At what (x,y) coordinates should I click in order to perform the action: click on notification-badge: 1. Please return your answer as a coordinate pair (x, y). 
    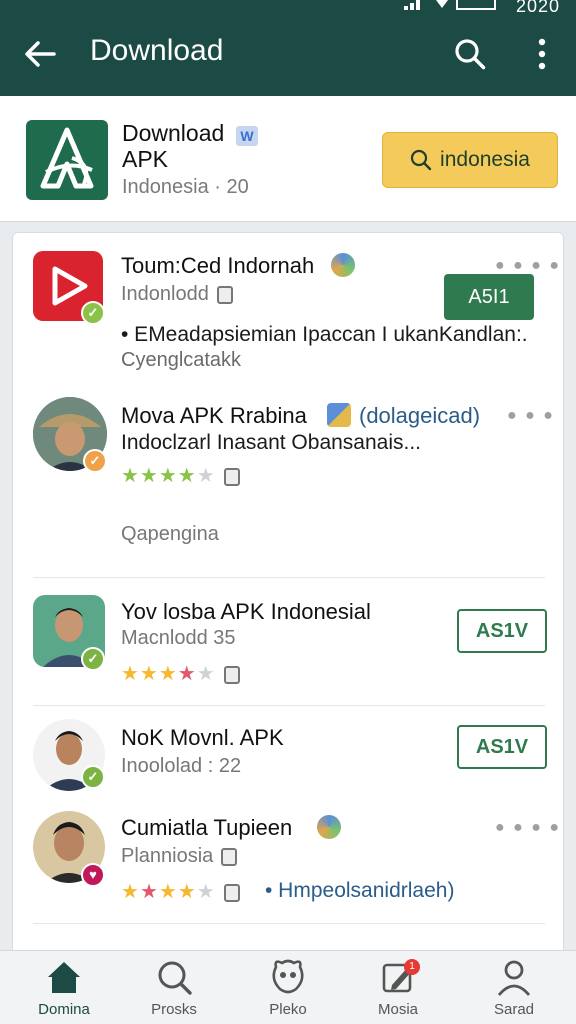
    Looking at the image, I should click on (412, 967).